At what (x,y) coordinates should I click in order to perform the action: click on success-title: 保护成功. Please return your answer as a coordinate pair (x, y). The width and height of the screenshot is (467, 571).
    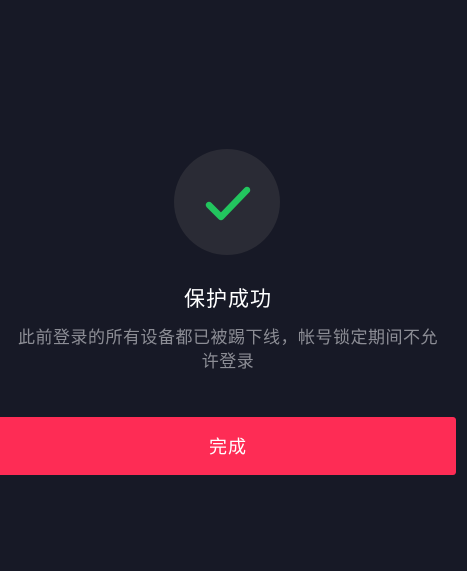
    Looking at the image, I should click on (228, 299).